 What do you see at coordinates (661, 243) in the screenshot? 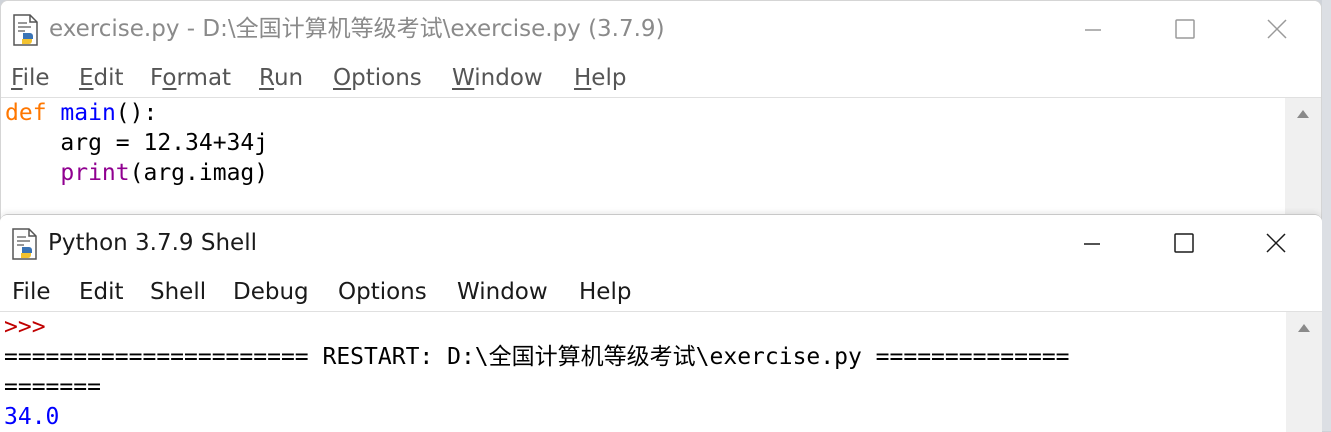
I see `shell-titlebar: Python 3.7.9 Shell` at bounding box center [661, 243].